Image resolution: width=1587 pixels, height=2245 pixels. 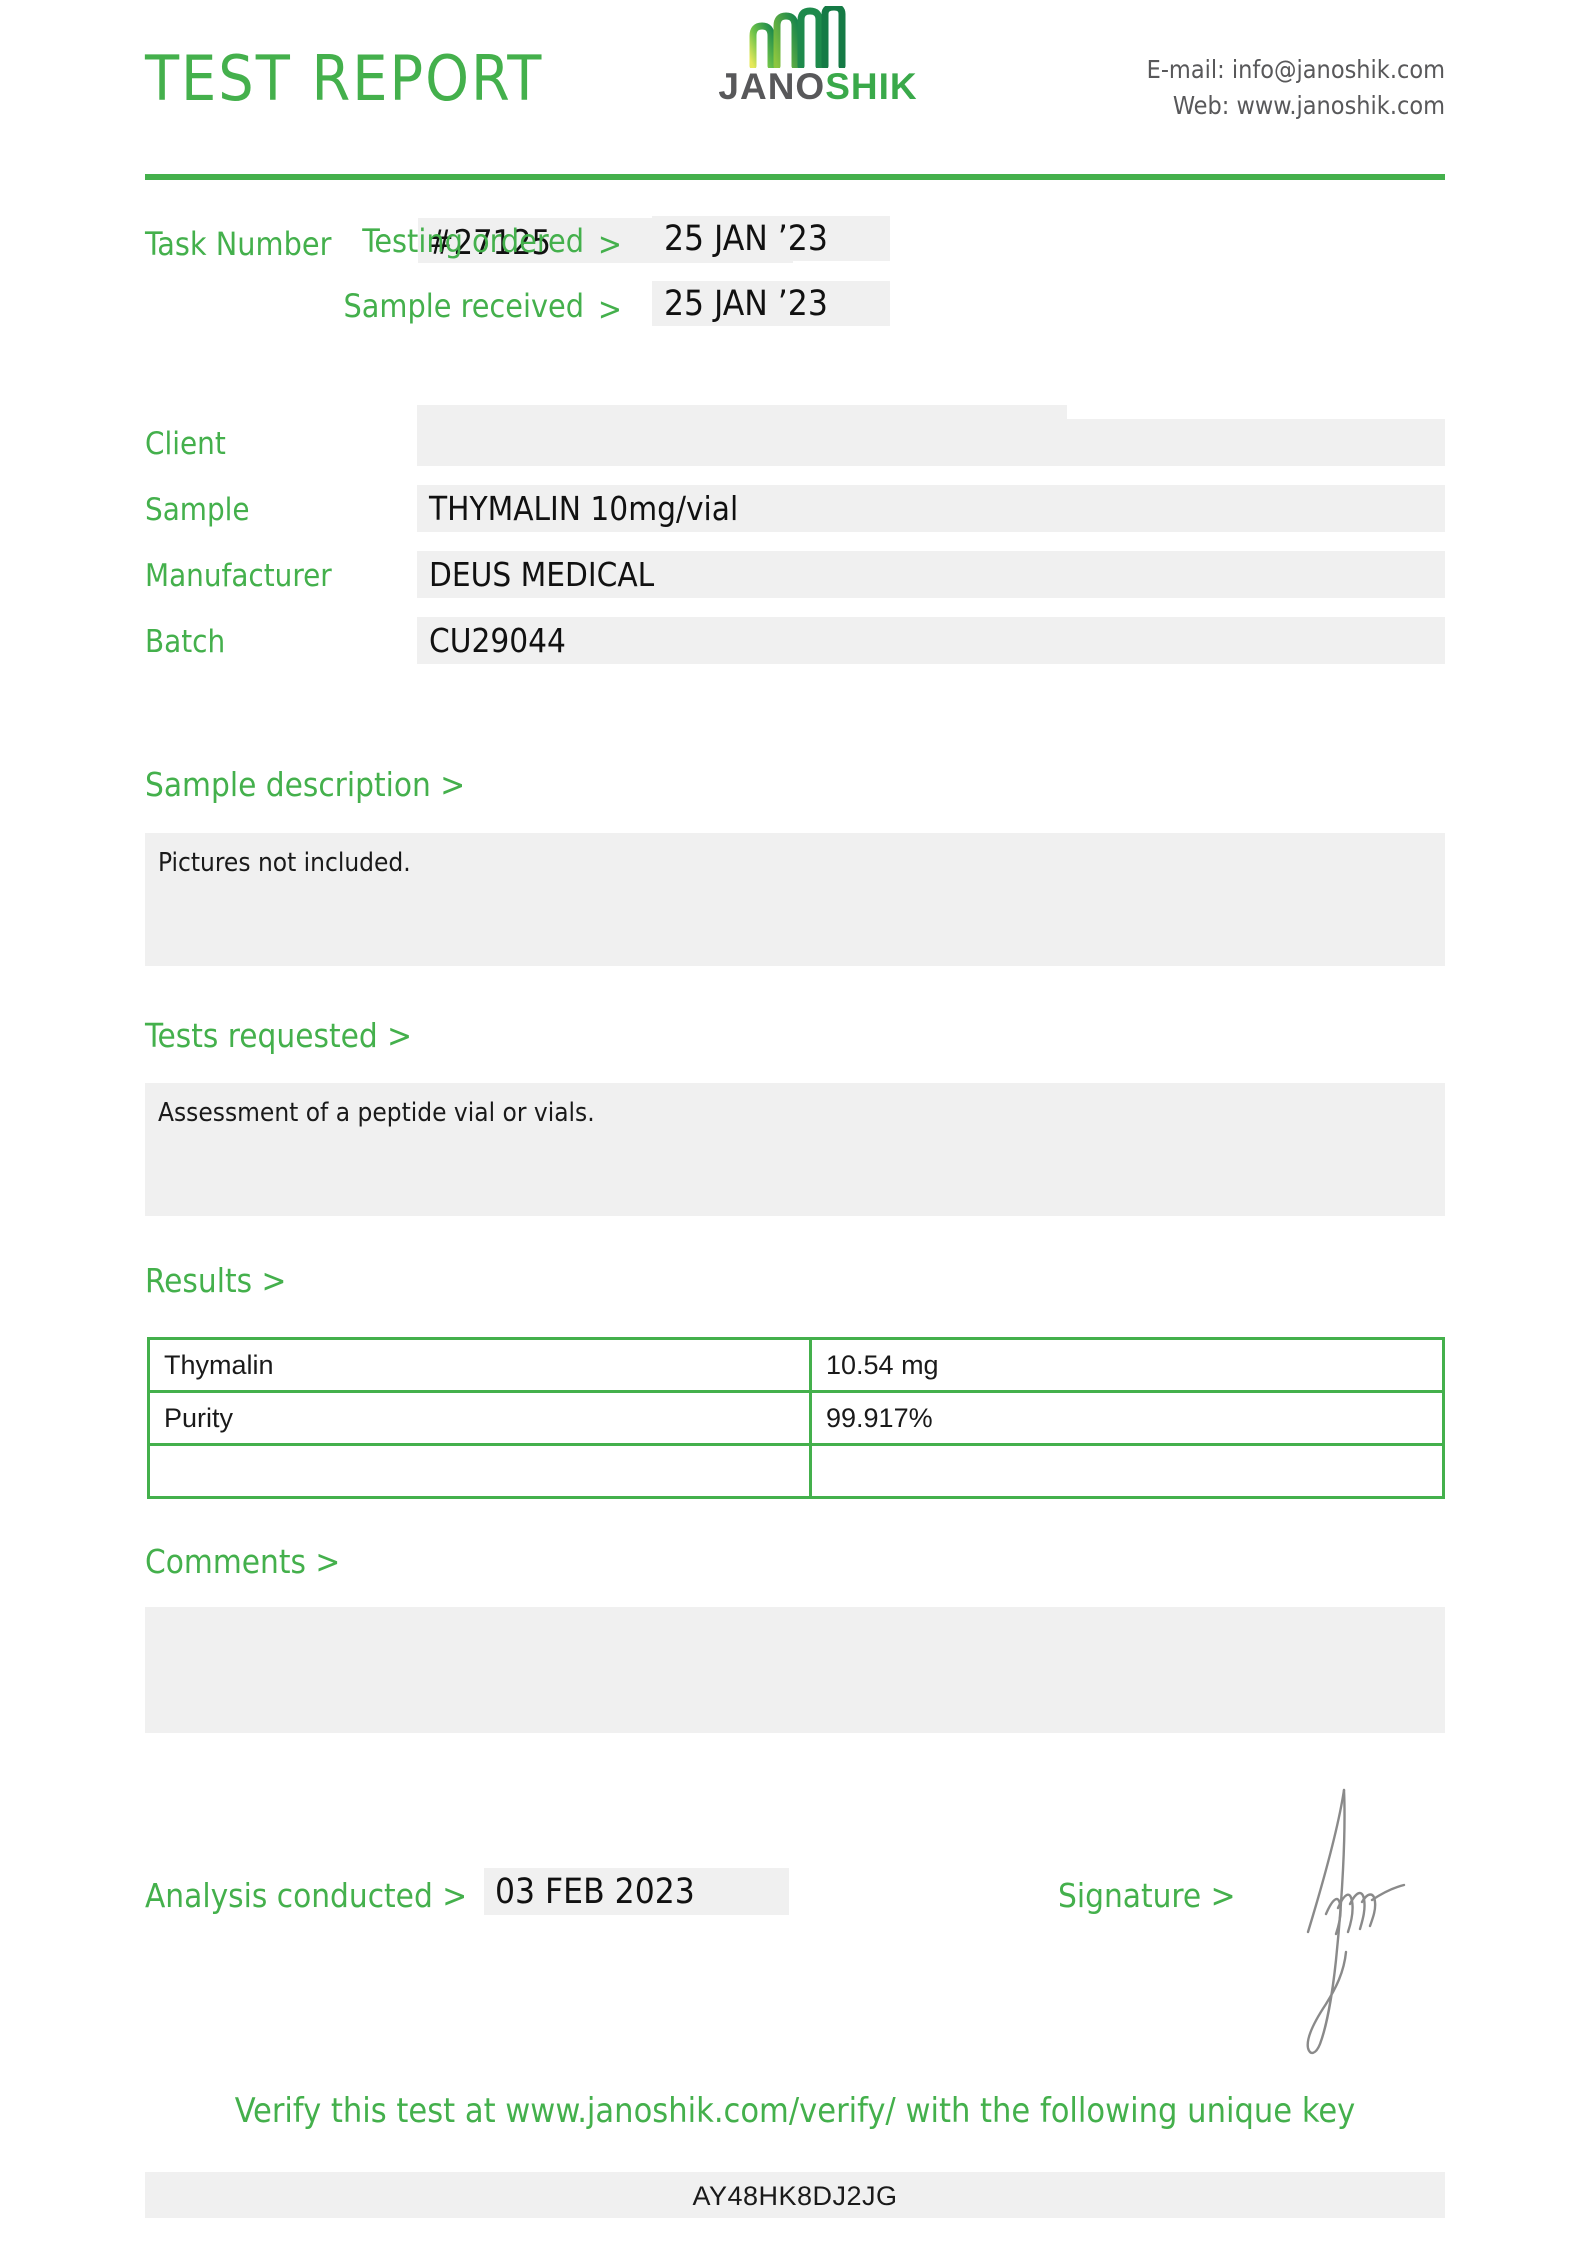 I want to click on tests-requested-heading: Tests requested >, so click(x=279, y=1035).